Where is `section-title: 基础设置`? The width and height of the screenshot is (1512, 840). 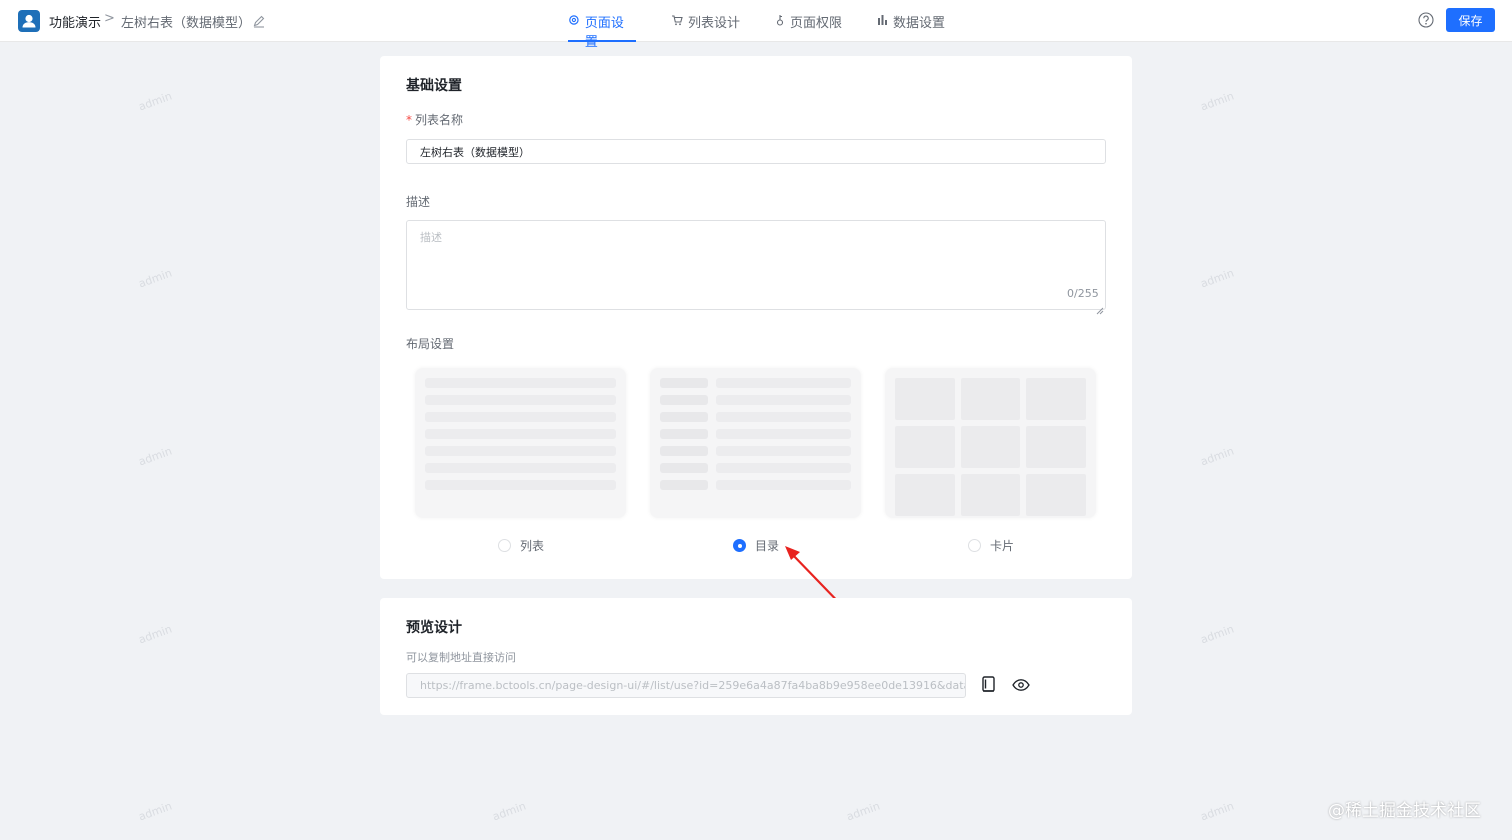
section-title: 基础设置 is located at coordinates (434, 86).